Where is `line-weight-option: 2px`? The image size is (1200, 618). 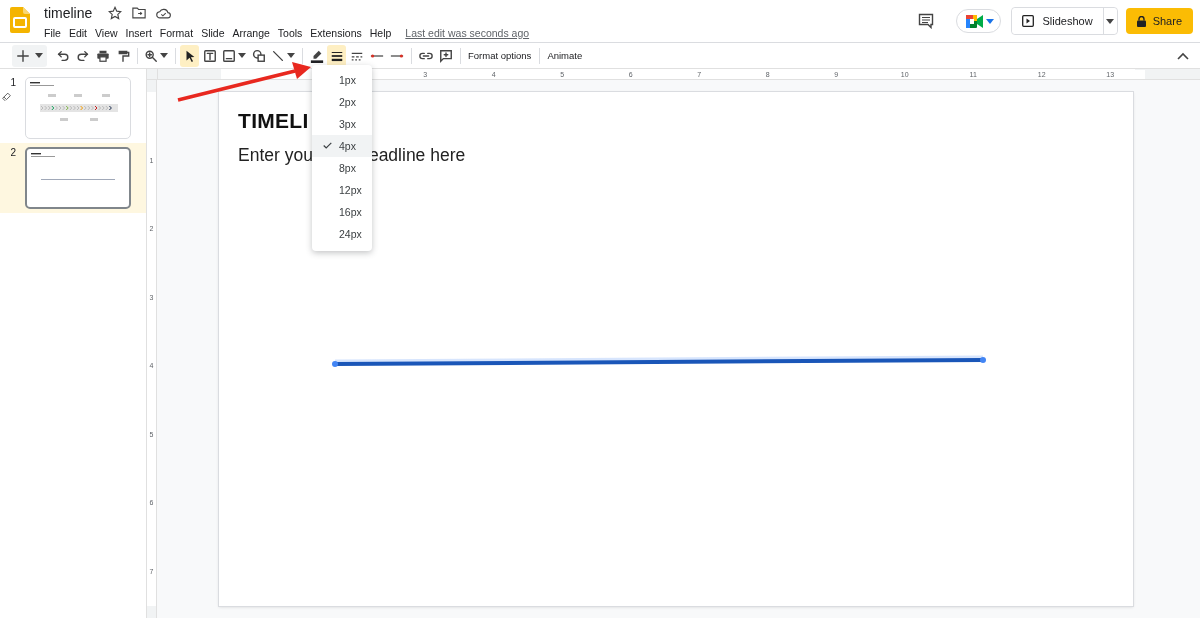 line-weight-option: 2px is located at coordinates (342, 102).